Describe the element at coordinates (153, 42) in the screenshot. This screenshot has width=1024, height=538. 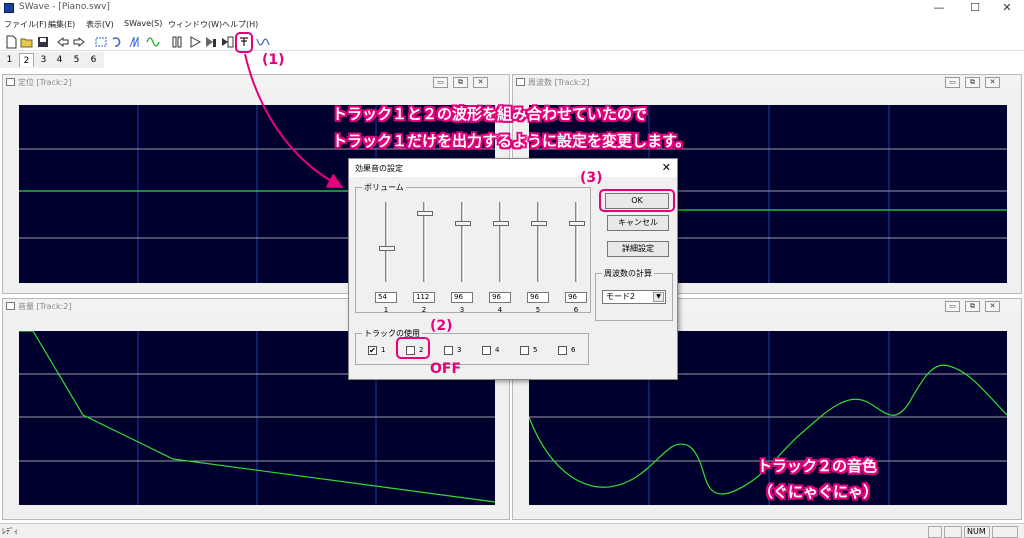
I see `sine-wave-icon` at that location.